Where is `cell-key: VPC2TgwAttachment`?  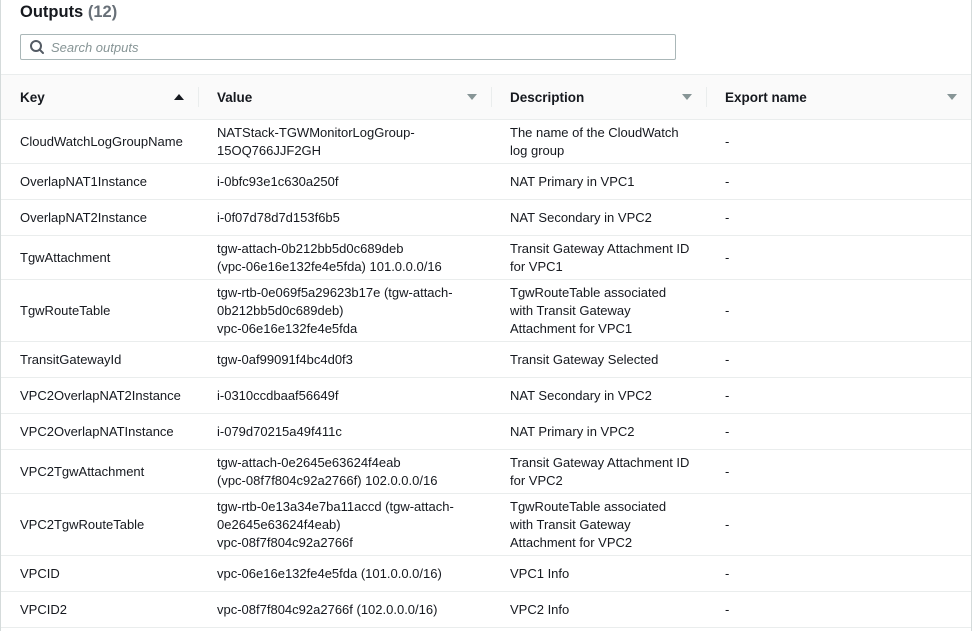 cell-key: VPC2TgwAttachment is located at coordinates (99, 471).